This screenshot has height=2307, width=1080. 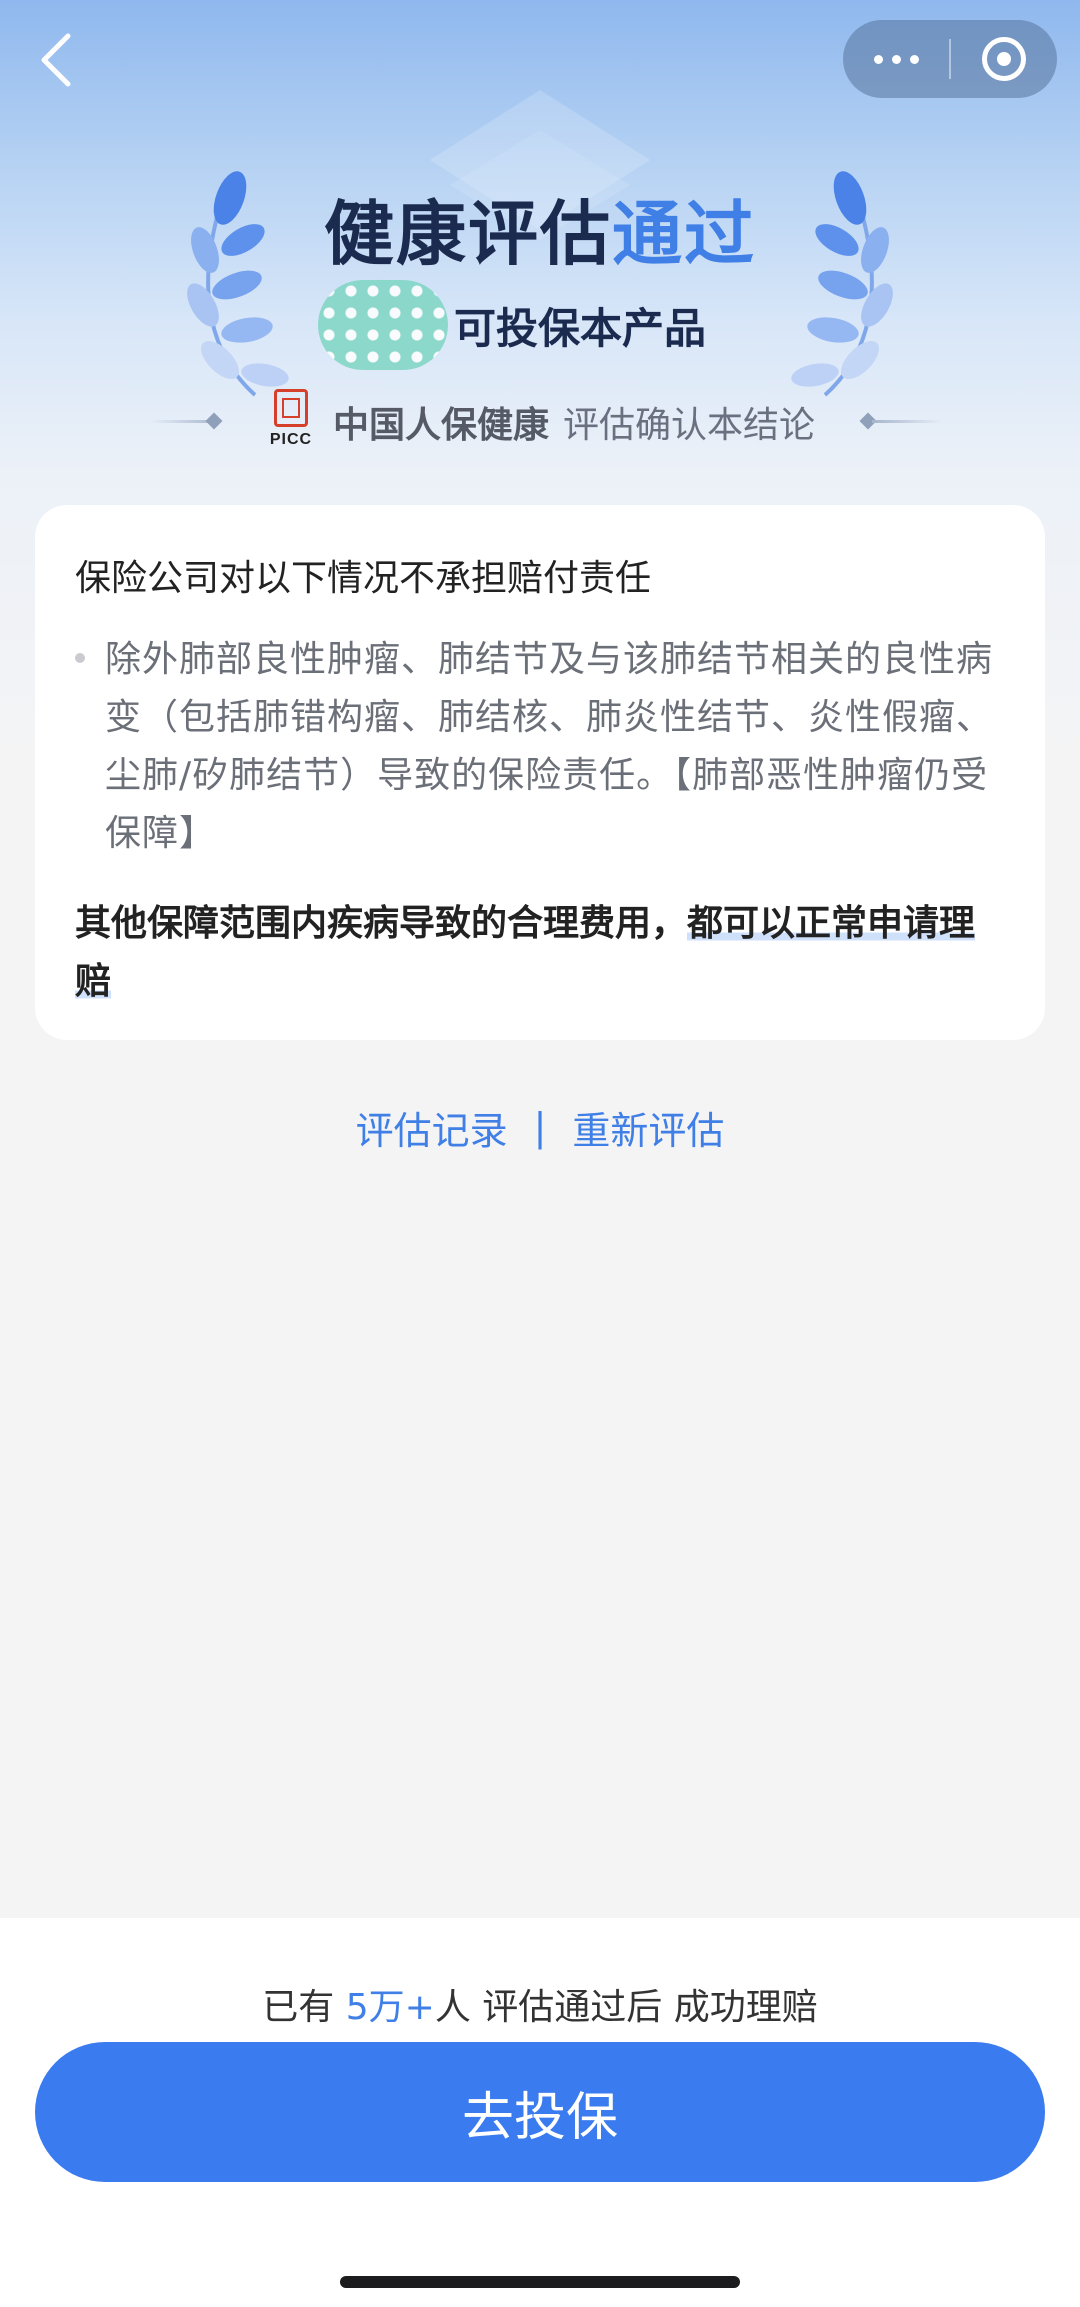 I want to click on diamond-left-icon, so click(x=214, y=421).